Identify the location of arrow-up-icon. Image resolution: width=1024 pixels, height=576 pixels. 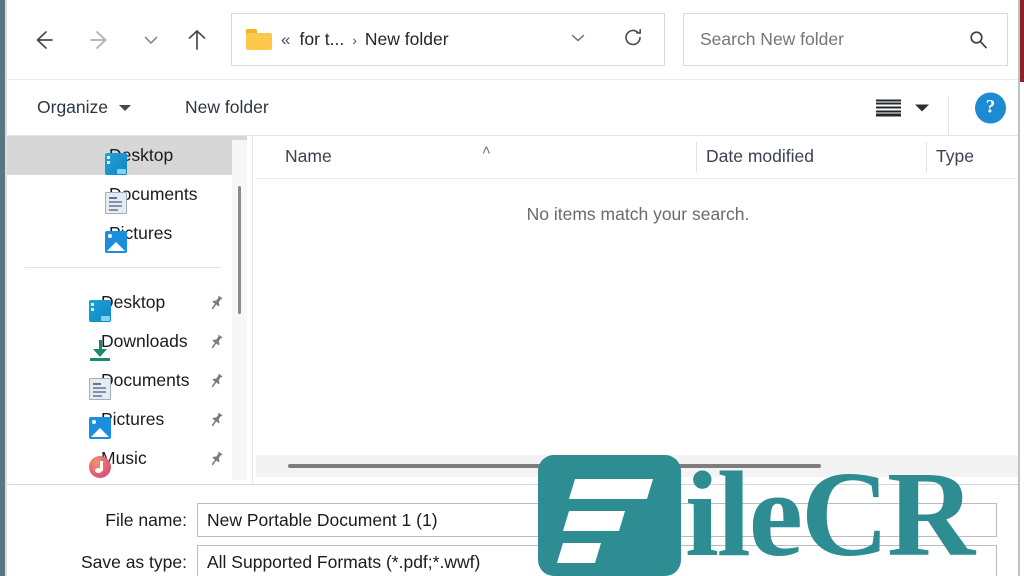
(197, 40).